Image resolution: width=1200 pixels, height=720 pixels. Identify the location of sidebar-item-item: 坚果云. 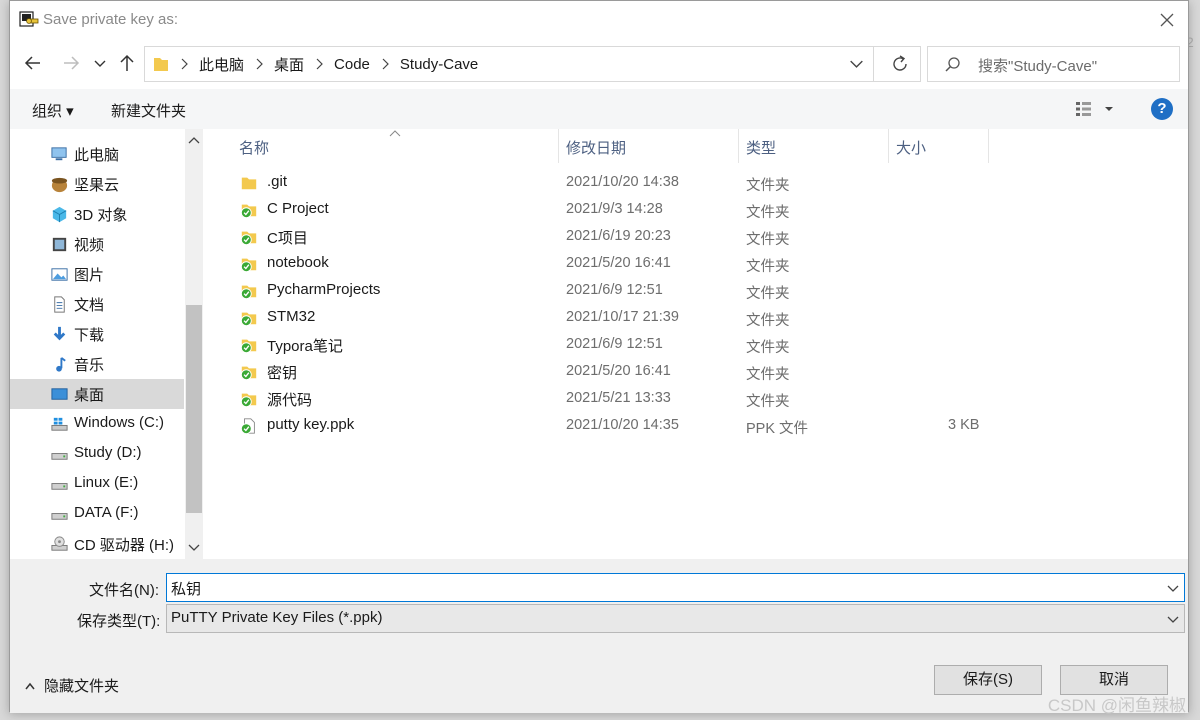
(97, 184).